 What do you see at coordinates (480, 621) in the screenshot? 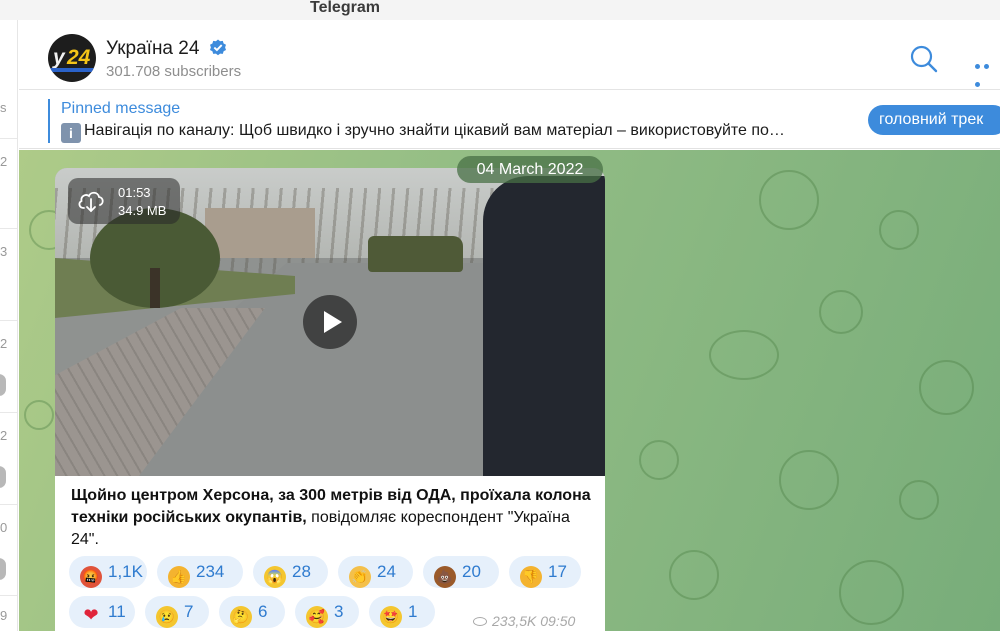
I see `views-eye-icon` at bounding box center [480, 621].